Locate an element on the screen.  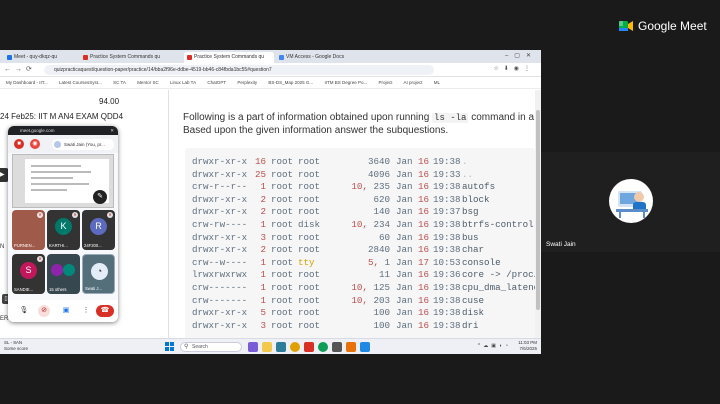
tab-practice-active: Practice System Commands qu is located at coordinates (229, 57).